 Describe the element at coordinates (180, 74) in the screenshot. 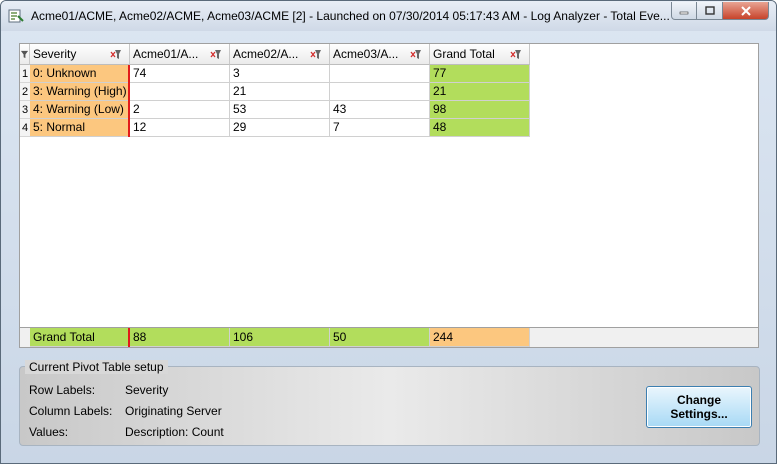

I see `value-cell: 74` at that location.